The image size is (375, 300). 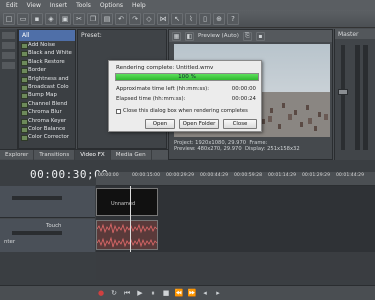 I want to click on fx-item: Chroma Blur, so click(x=47, y=112).